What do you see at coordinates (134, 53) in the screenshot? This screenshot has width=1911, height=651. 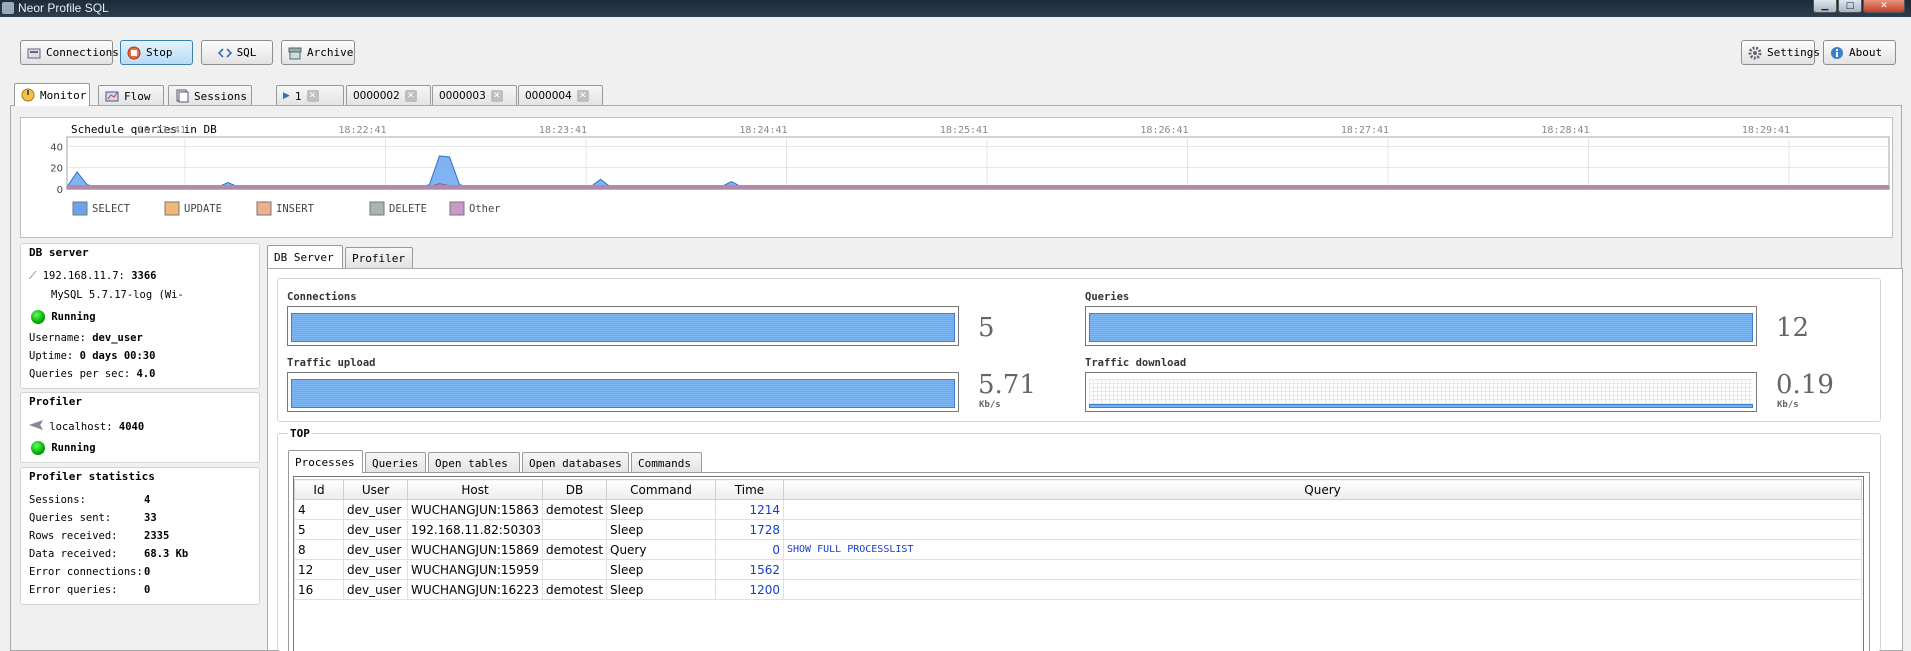 I see `stop-icon` at bounding box center [134, 53].